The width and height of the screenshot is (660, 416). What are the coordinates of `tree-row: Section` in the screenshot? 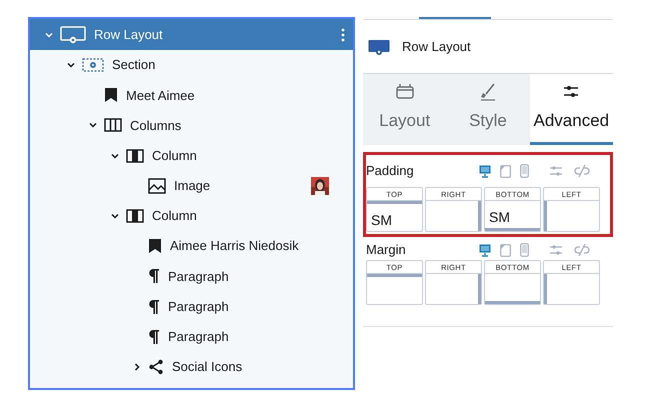 It's located at (191, 65).